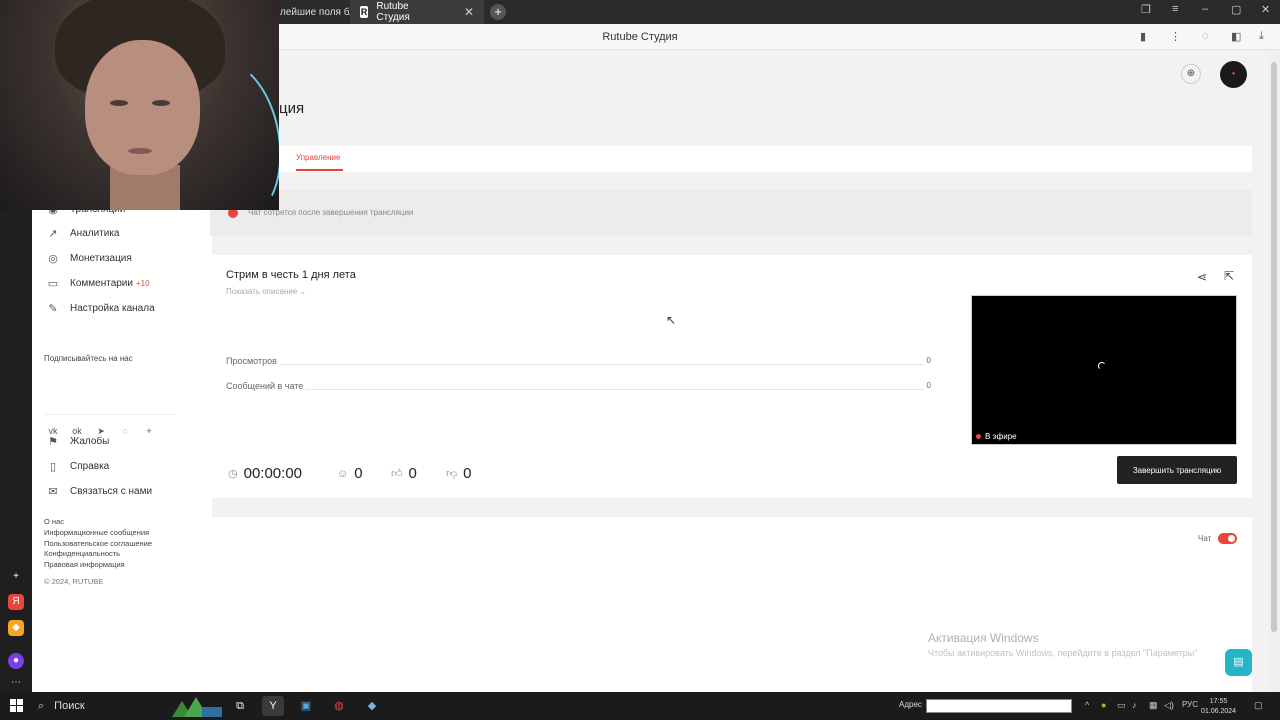 The image size is (1280, 720). I want to click on comment-icon: ▭, so click(53, 283).